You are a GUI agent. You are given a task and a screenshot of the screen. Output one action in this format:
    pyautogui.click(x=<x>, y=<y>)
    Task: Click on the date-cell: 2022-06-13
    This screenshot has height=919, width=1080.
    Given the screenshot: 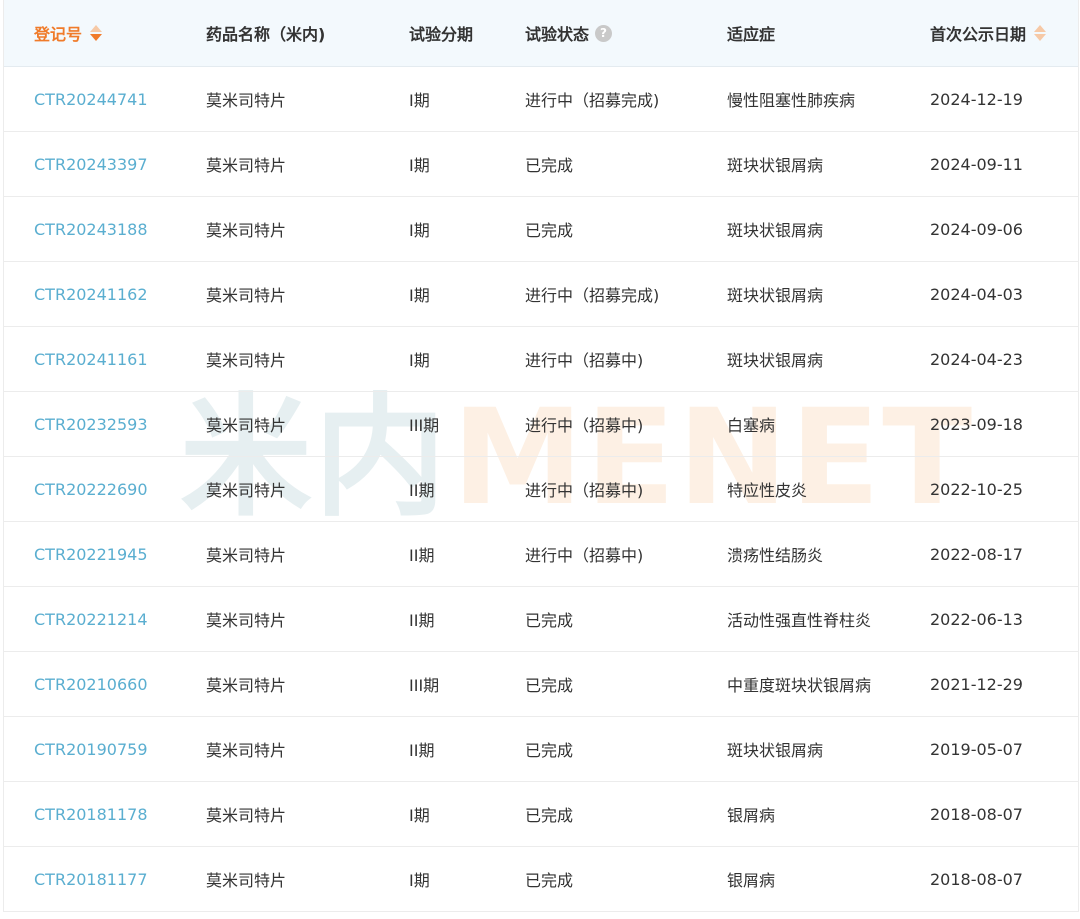 What is the action you would take?
    pyautogui.click(x=976, y=619)
    